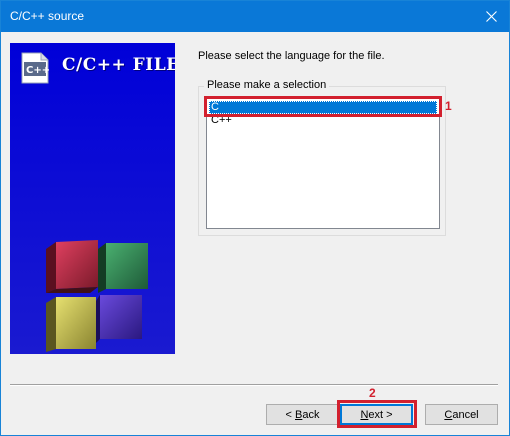 Image resolution: width=510 pixels, height=436 pixels. I want to click on cancel-button: Cancel, so click(461, 414).